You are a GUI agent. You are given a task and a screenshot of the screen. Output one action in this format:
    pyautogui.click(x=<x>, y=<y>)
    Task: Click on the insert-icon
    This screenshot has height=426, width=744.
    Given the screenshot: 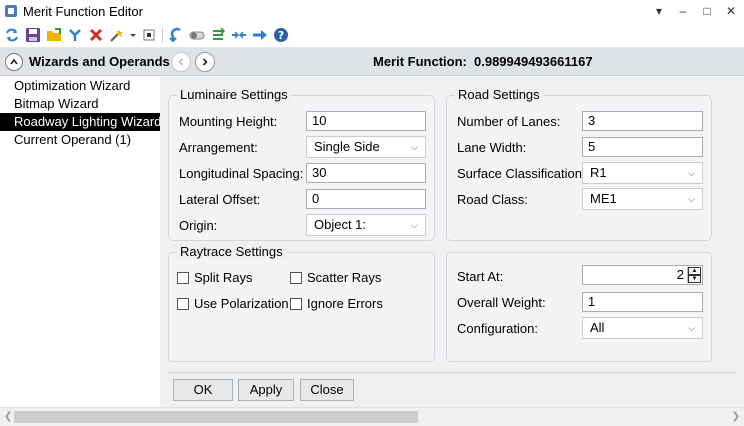 What is the action you would take?
    pyautogui.click(x=75, y=35)
    